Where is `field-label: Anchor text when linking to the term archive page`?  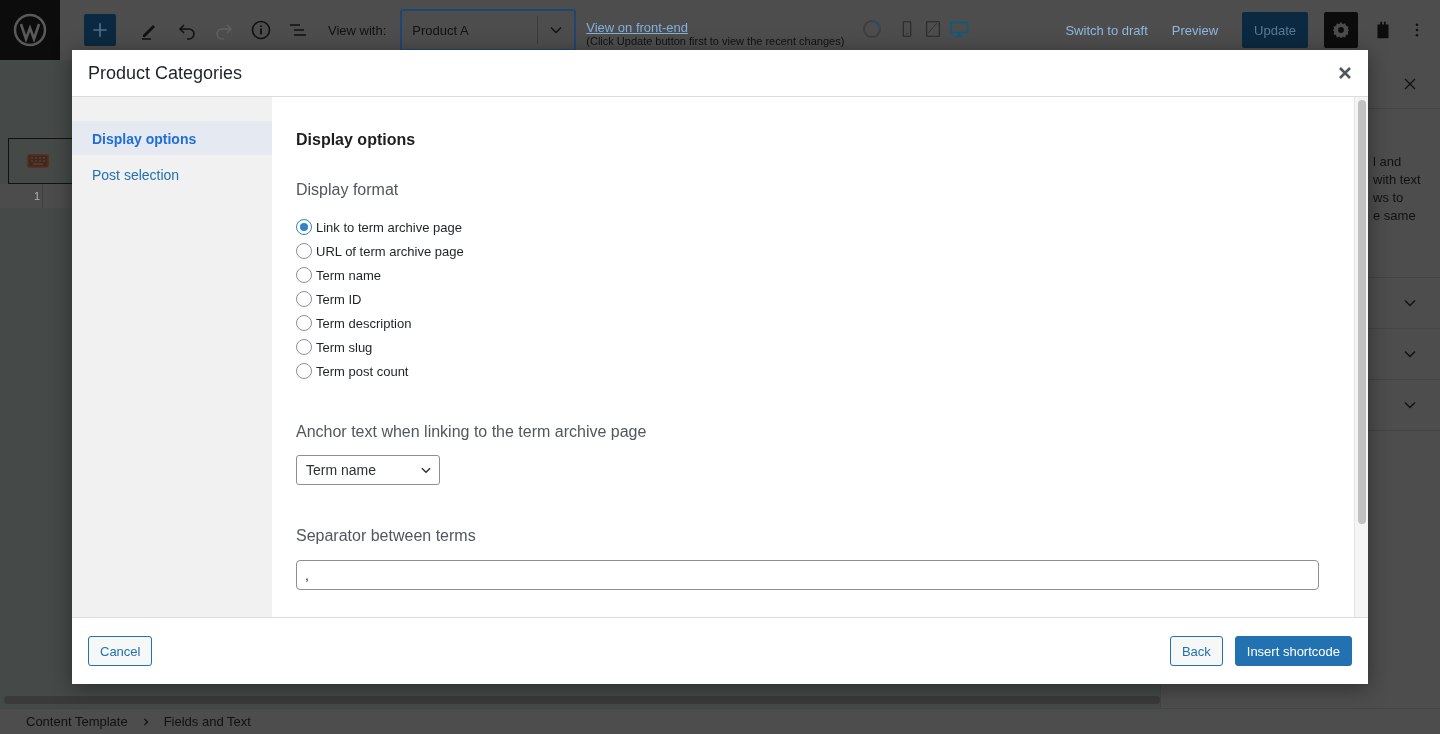 field-label: Anchor text when linking to the term archive page is located at coordinates (471, 432).